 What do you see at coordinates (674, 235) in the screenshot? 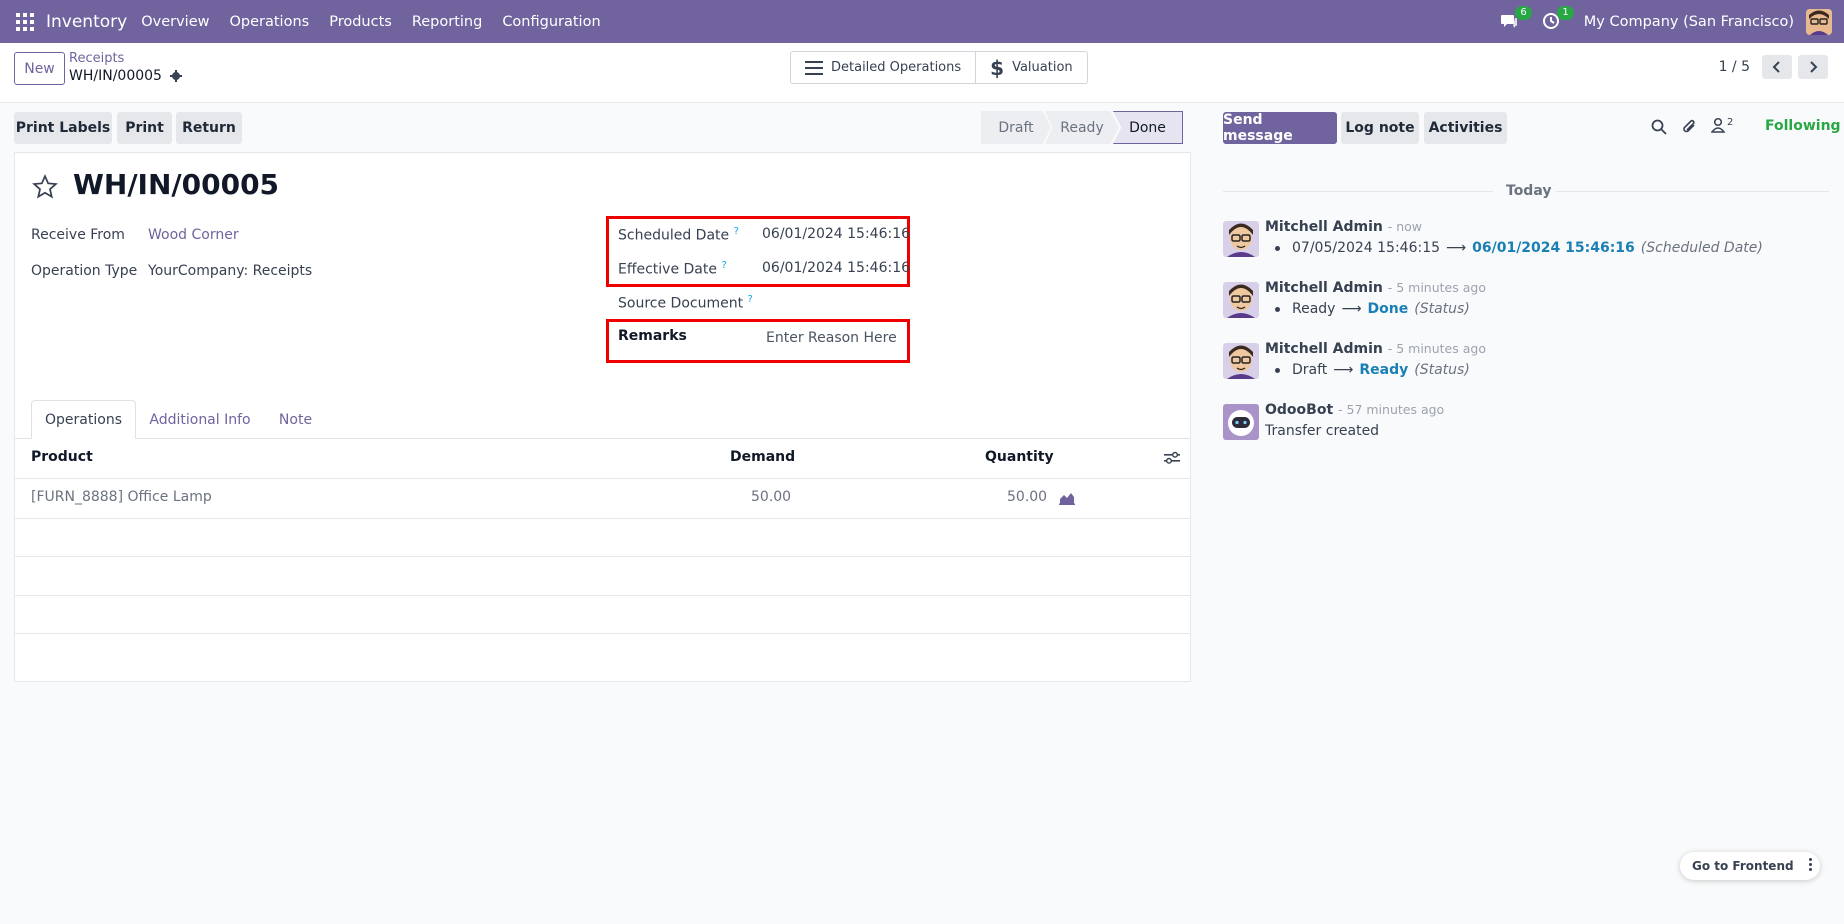
I see `scheduled-date-label-text: Scheduled Date` at bounding box center [674, 235].